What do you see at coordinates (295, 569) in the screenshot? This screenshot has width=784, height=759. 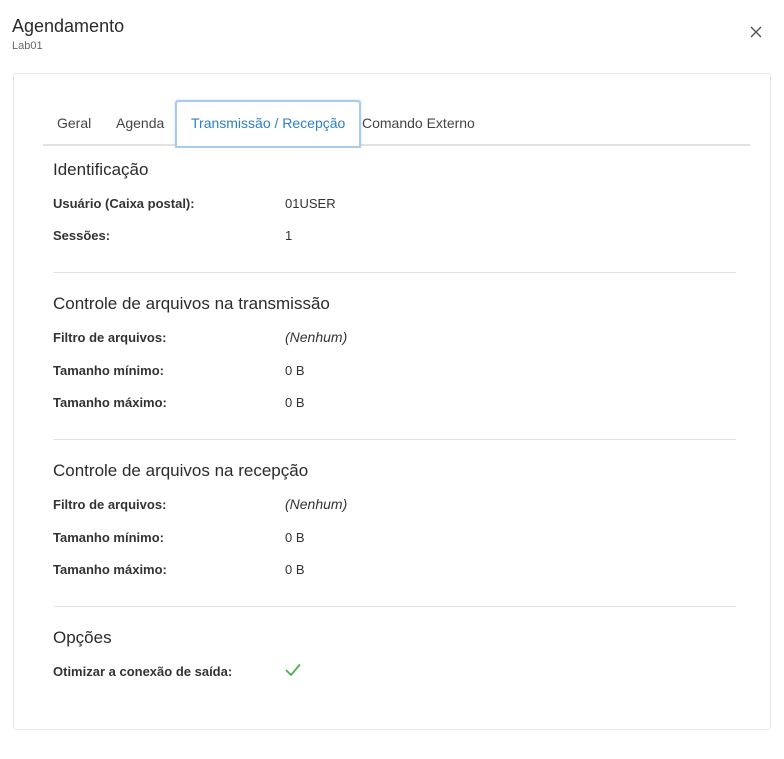 I see `recepcao-max-value: 0 B` at bounding box center [295, 569].